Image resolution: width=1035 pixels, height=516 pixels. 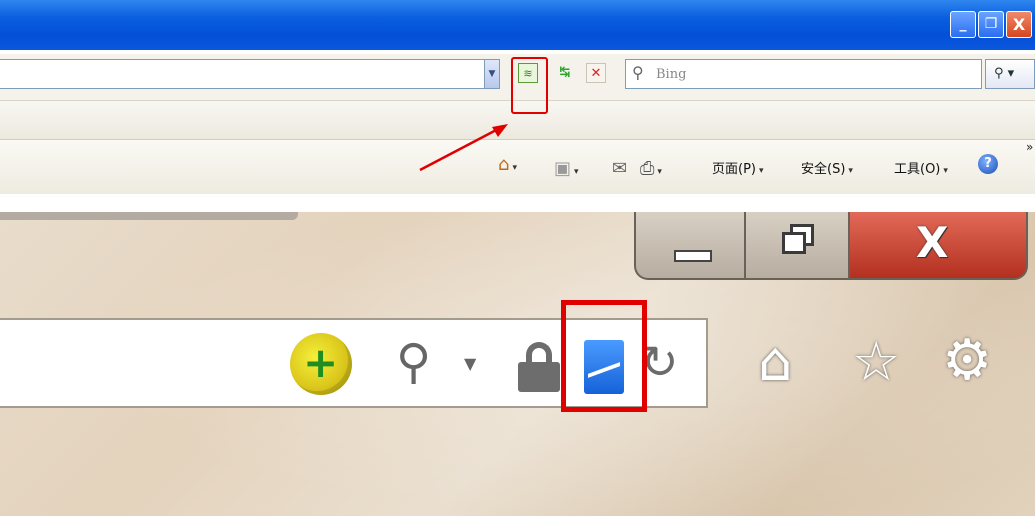 I want to click on page-menu-label: 页面(P), so click(x=734, y=169).